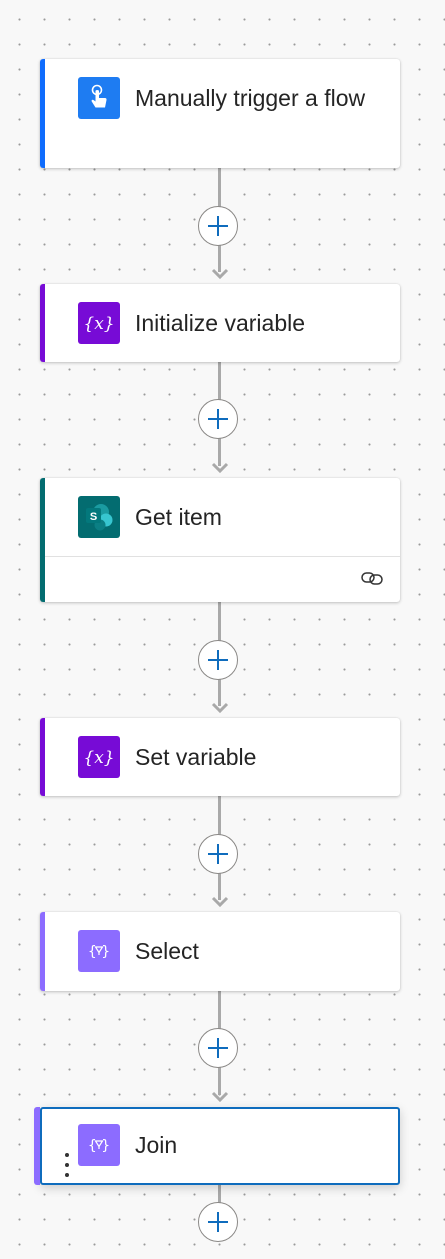 The image size is (445, 1259). Describe the element at coordinates (217, 1146) in the screenshot. I see `step-card-join: { } Join` at that location.